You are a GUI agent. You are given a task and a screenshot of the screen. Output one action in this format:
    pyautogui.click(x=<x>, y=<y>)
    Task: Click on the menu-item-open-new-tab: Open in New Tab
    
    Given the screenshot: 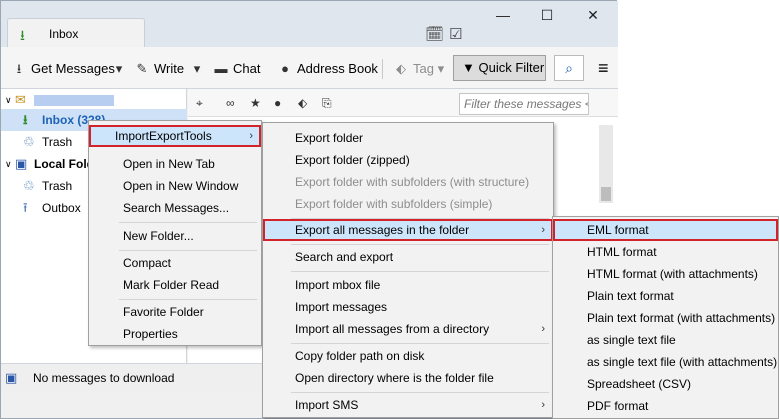 What is the action you would take?
    pyautogui.click(x=152, y=164)
    